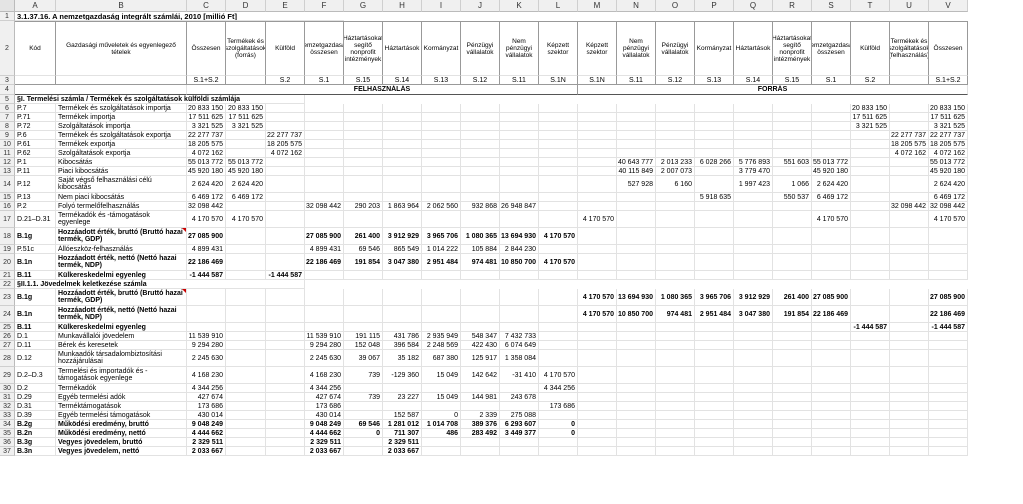 Image resolution: width=1023 pixels, height=504 pixels. I want to click on value-cell: 45 920 180, so click(948, 171).